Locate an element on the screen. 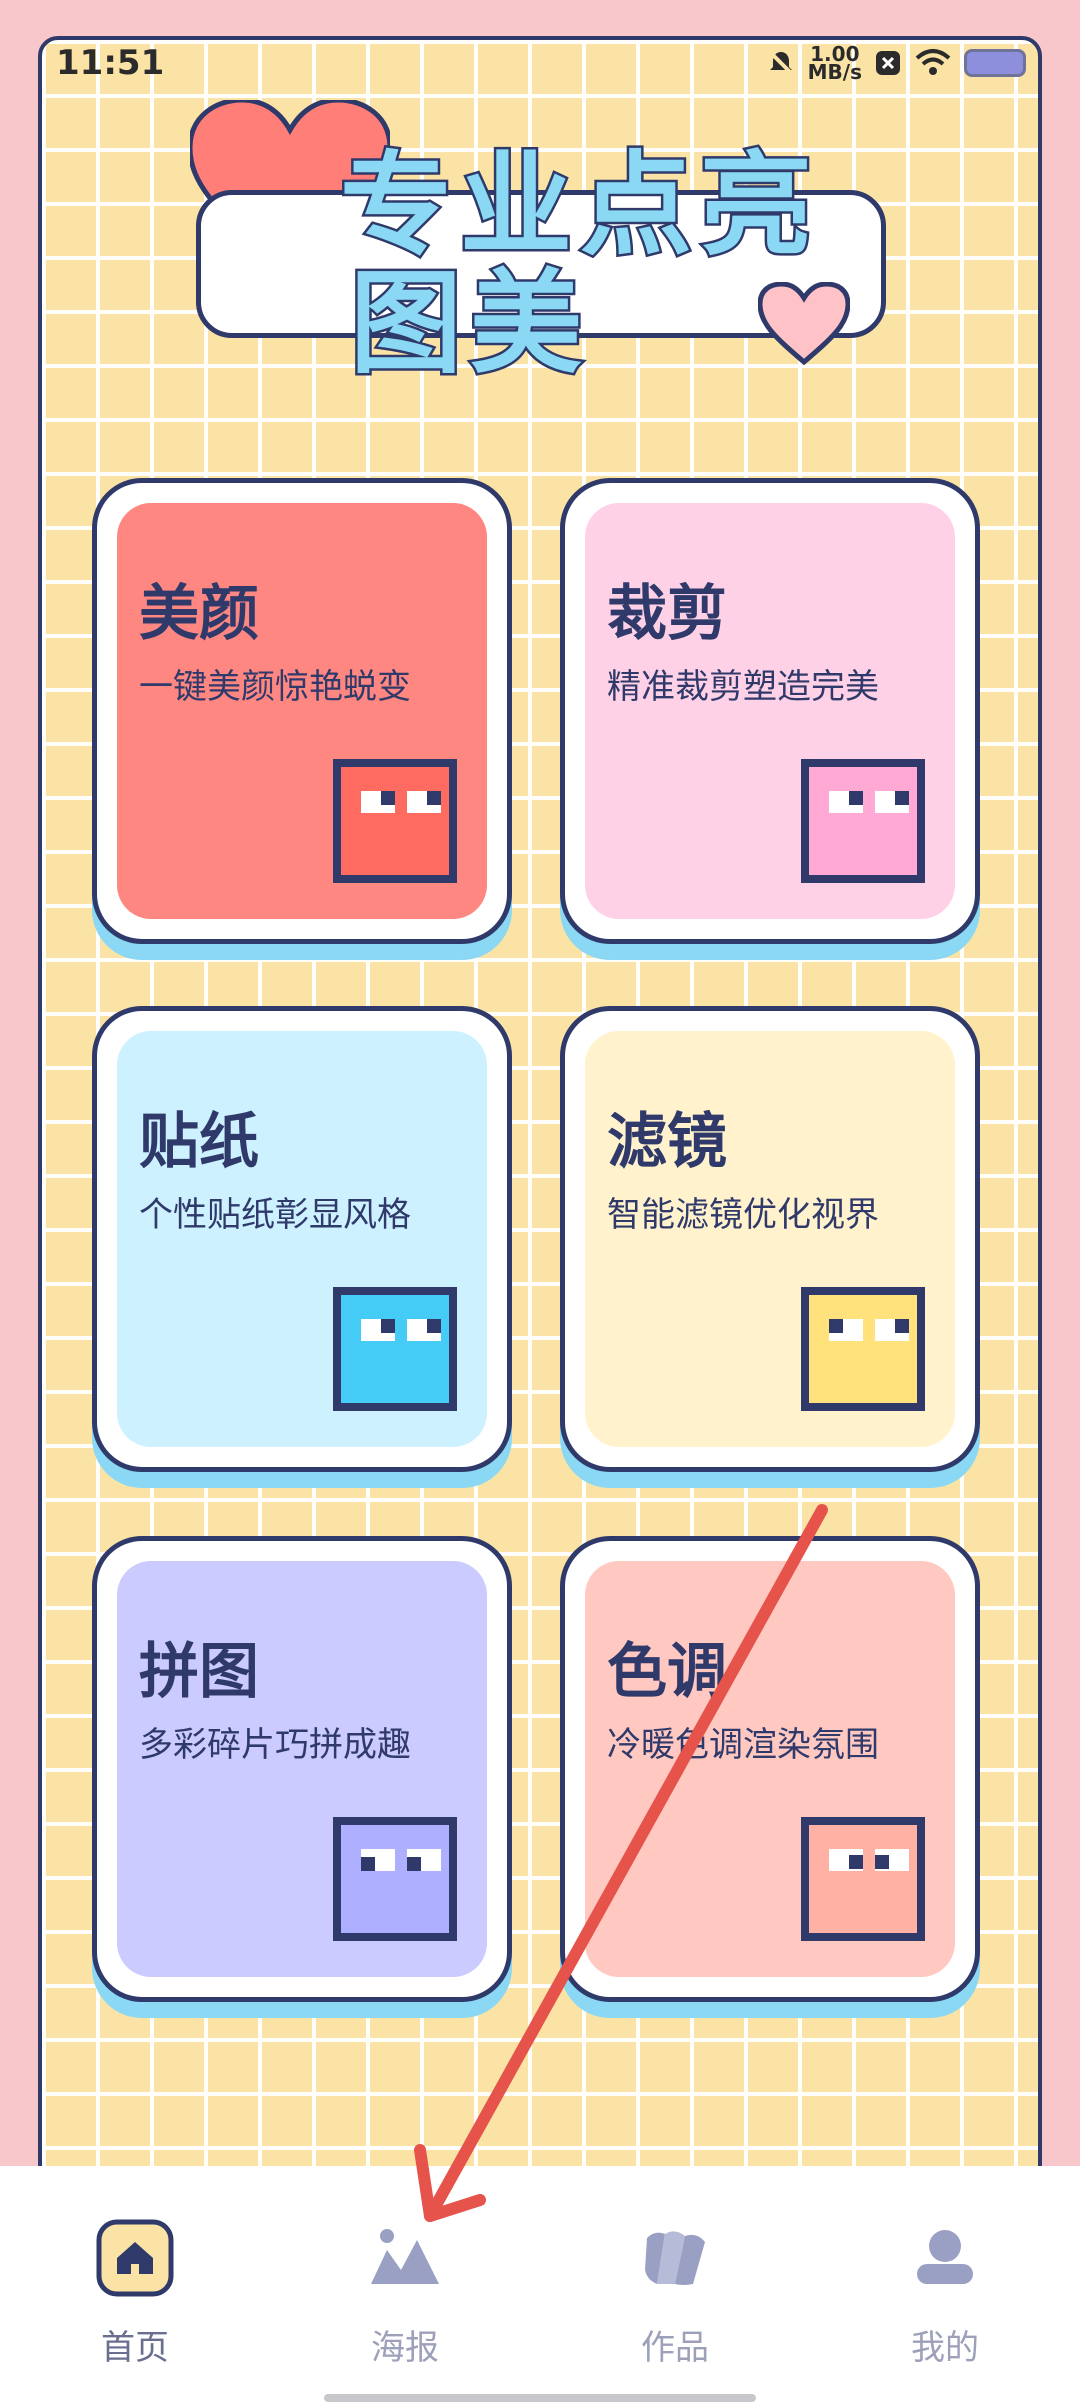 The width and height of the screenshot is (1080, 2408). card-collage: 拼图 多彩碎片巧拼成趣 is located at coordinates (302, 1769).